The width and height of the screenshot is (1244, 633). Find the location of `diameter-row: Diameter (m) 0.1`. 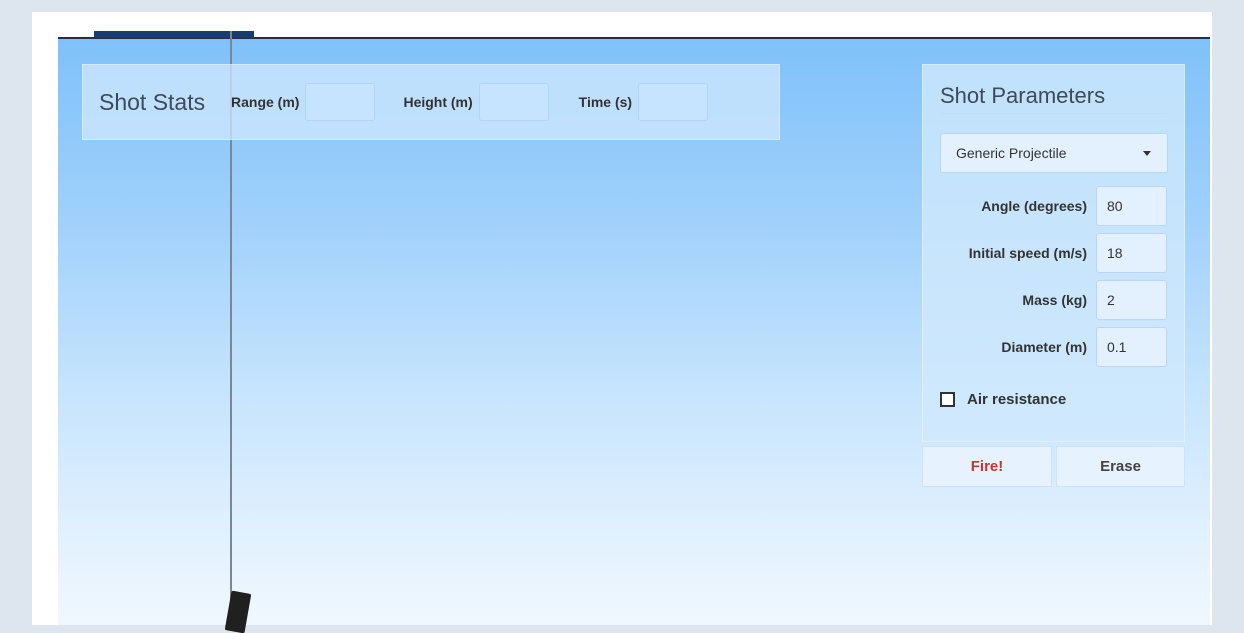

diameter-row: Diameter (m) 0.1 is located at coordinates (1054, 347).